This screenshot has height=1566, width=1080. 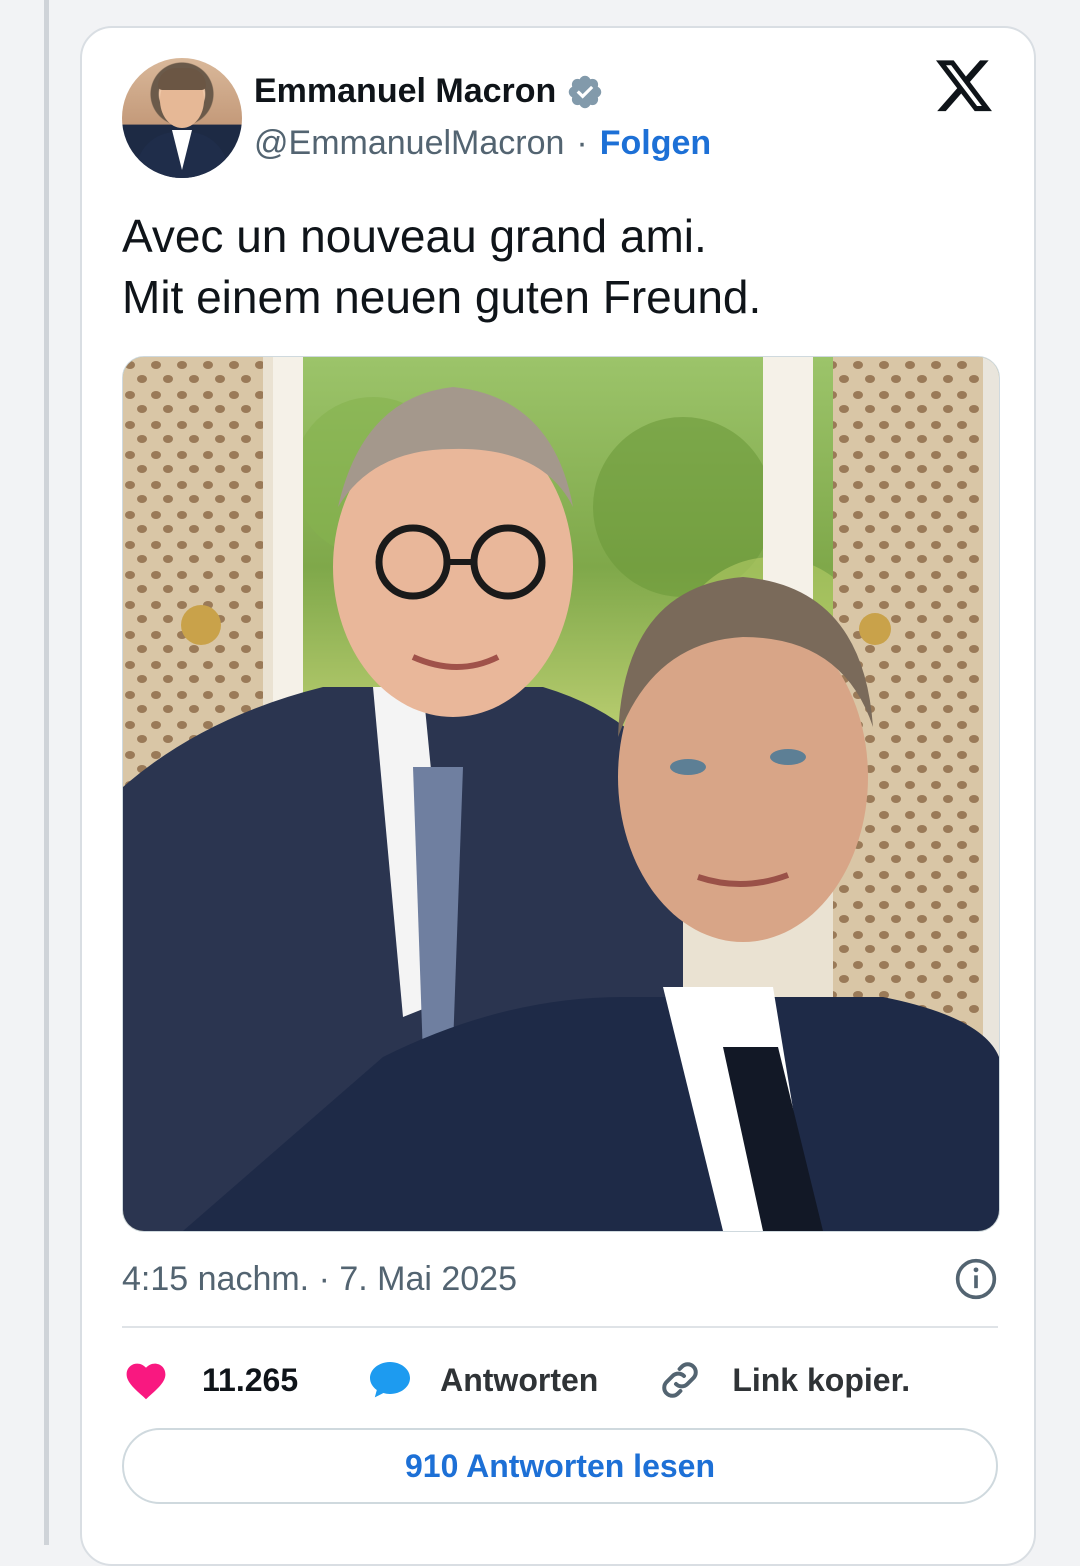 I want to click on meta-row: 4:15 nachm. · 7. Mai 2025, so click(x=560, y=1279).